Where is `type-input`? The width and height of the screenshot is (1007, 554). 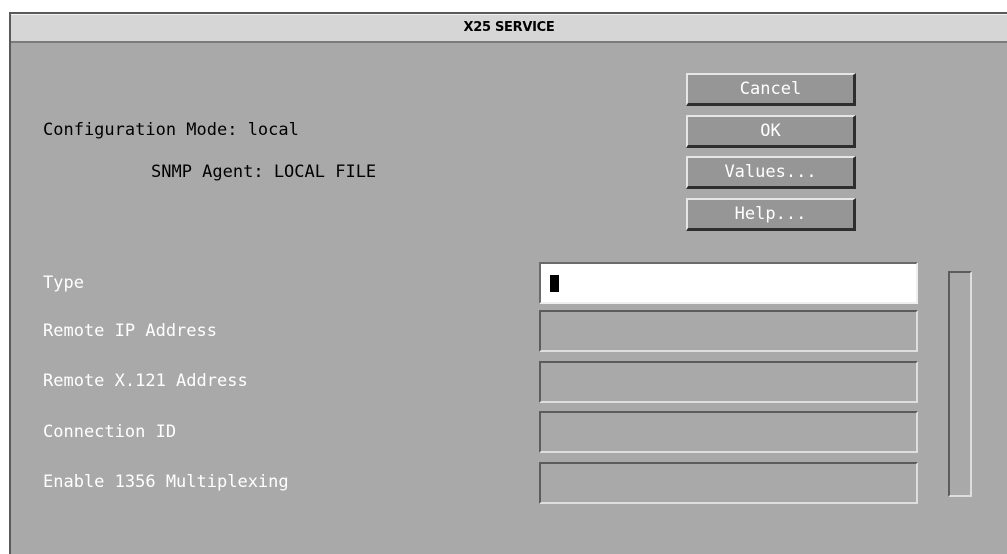 type-input is located at coordinates (728, 283).